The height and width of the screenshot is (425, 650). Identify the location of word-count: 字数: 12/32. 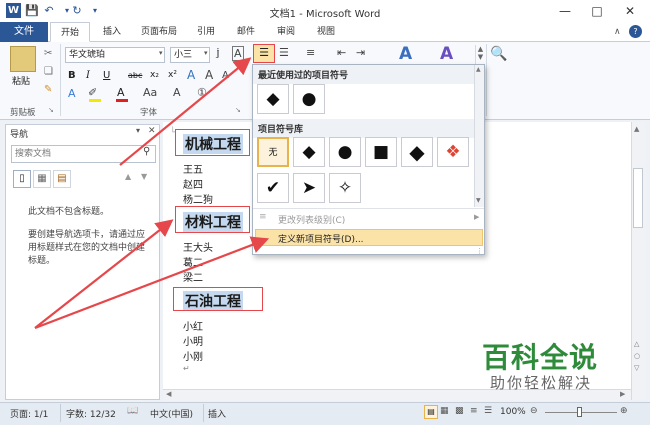
(91, 413).